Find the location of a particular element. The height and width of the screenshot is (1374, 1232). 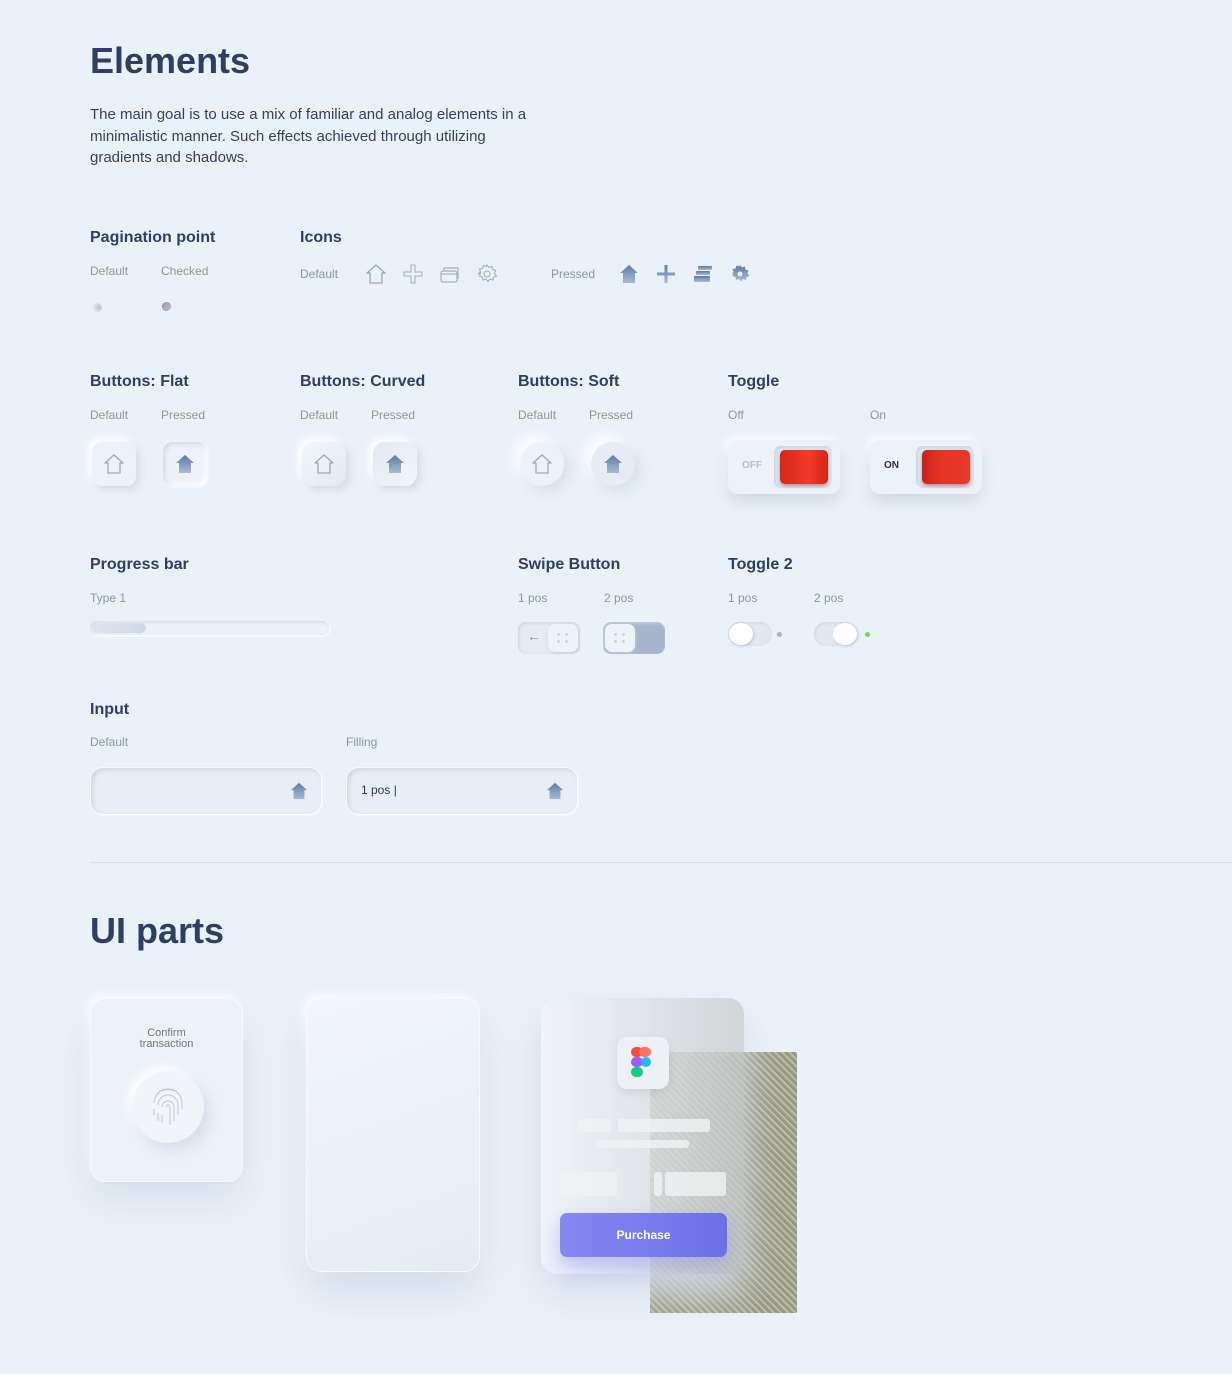

buttons-flat-default-label: Default is located at coordinates (109, 415).